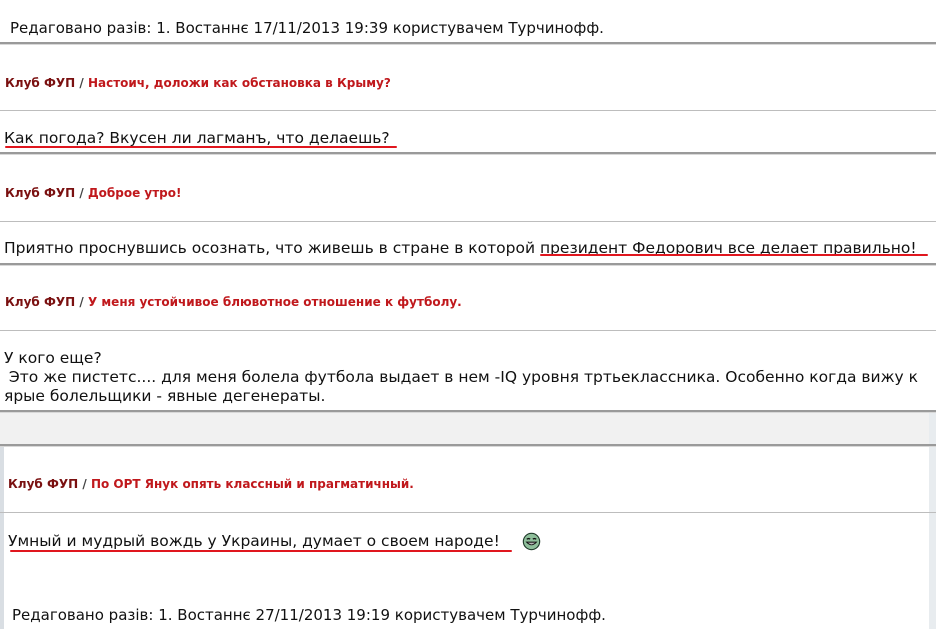 This screenshot has width=936, height=629. Describe the element at coordinates (165, 396) in the screenshot. I see `post-body-line: ярые болельщики - явные дегенераты.` at that location.